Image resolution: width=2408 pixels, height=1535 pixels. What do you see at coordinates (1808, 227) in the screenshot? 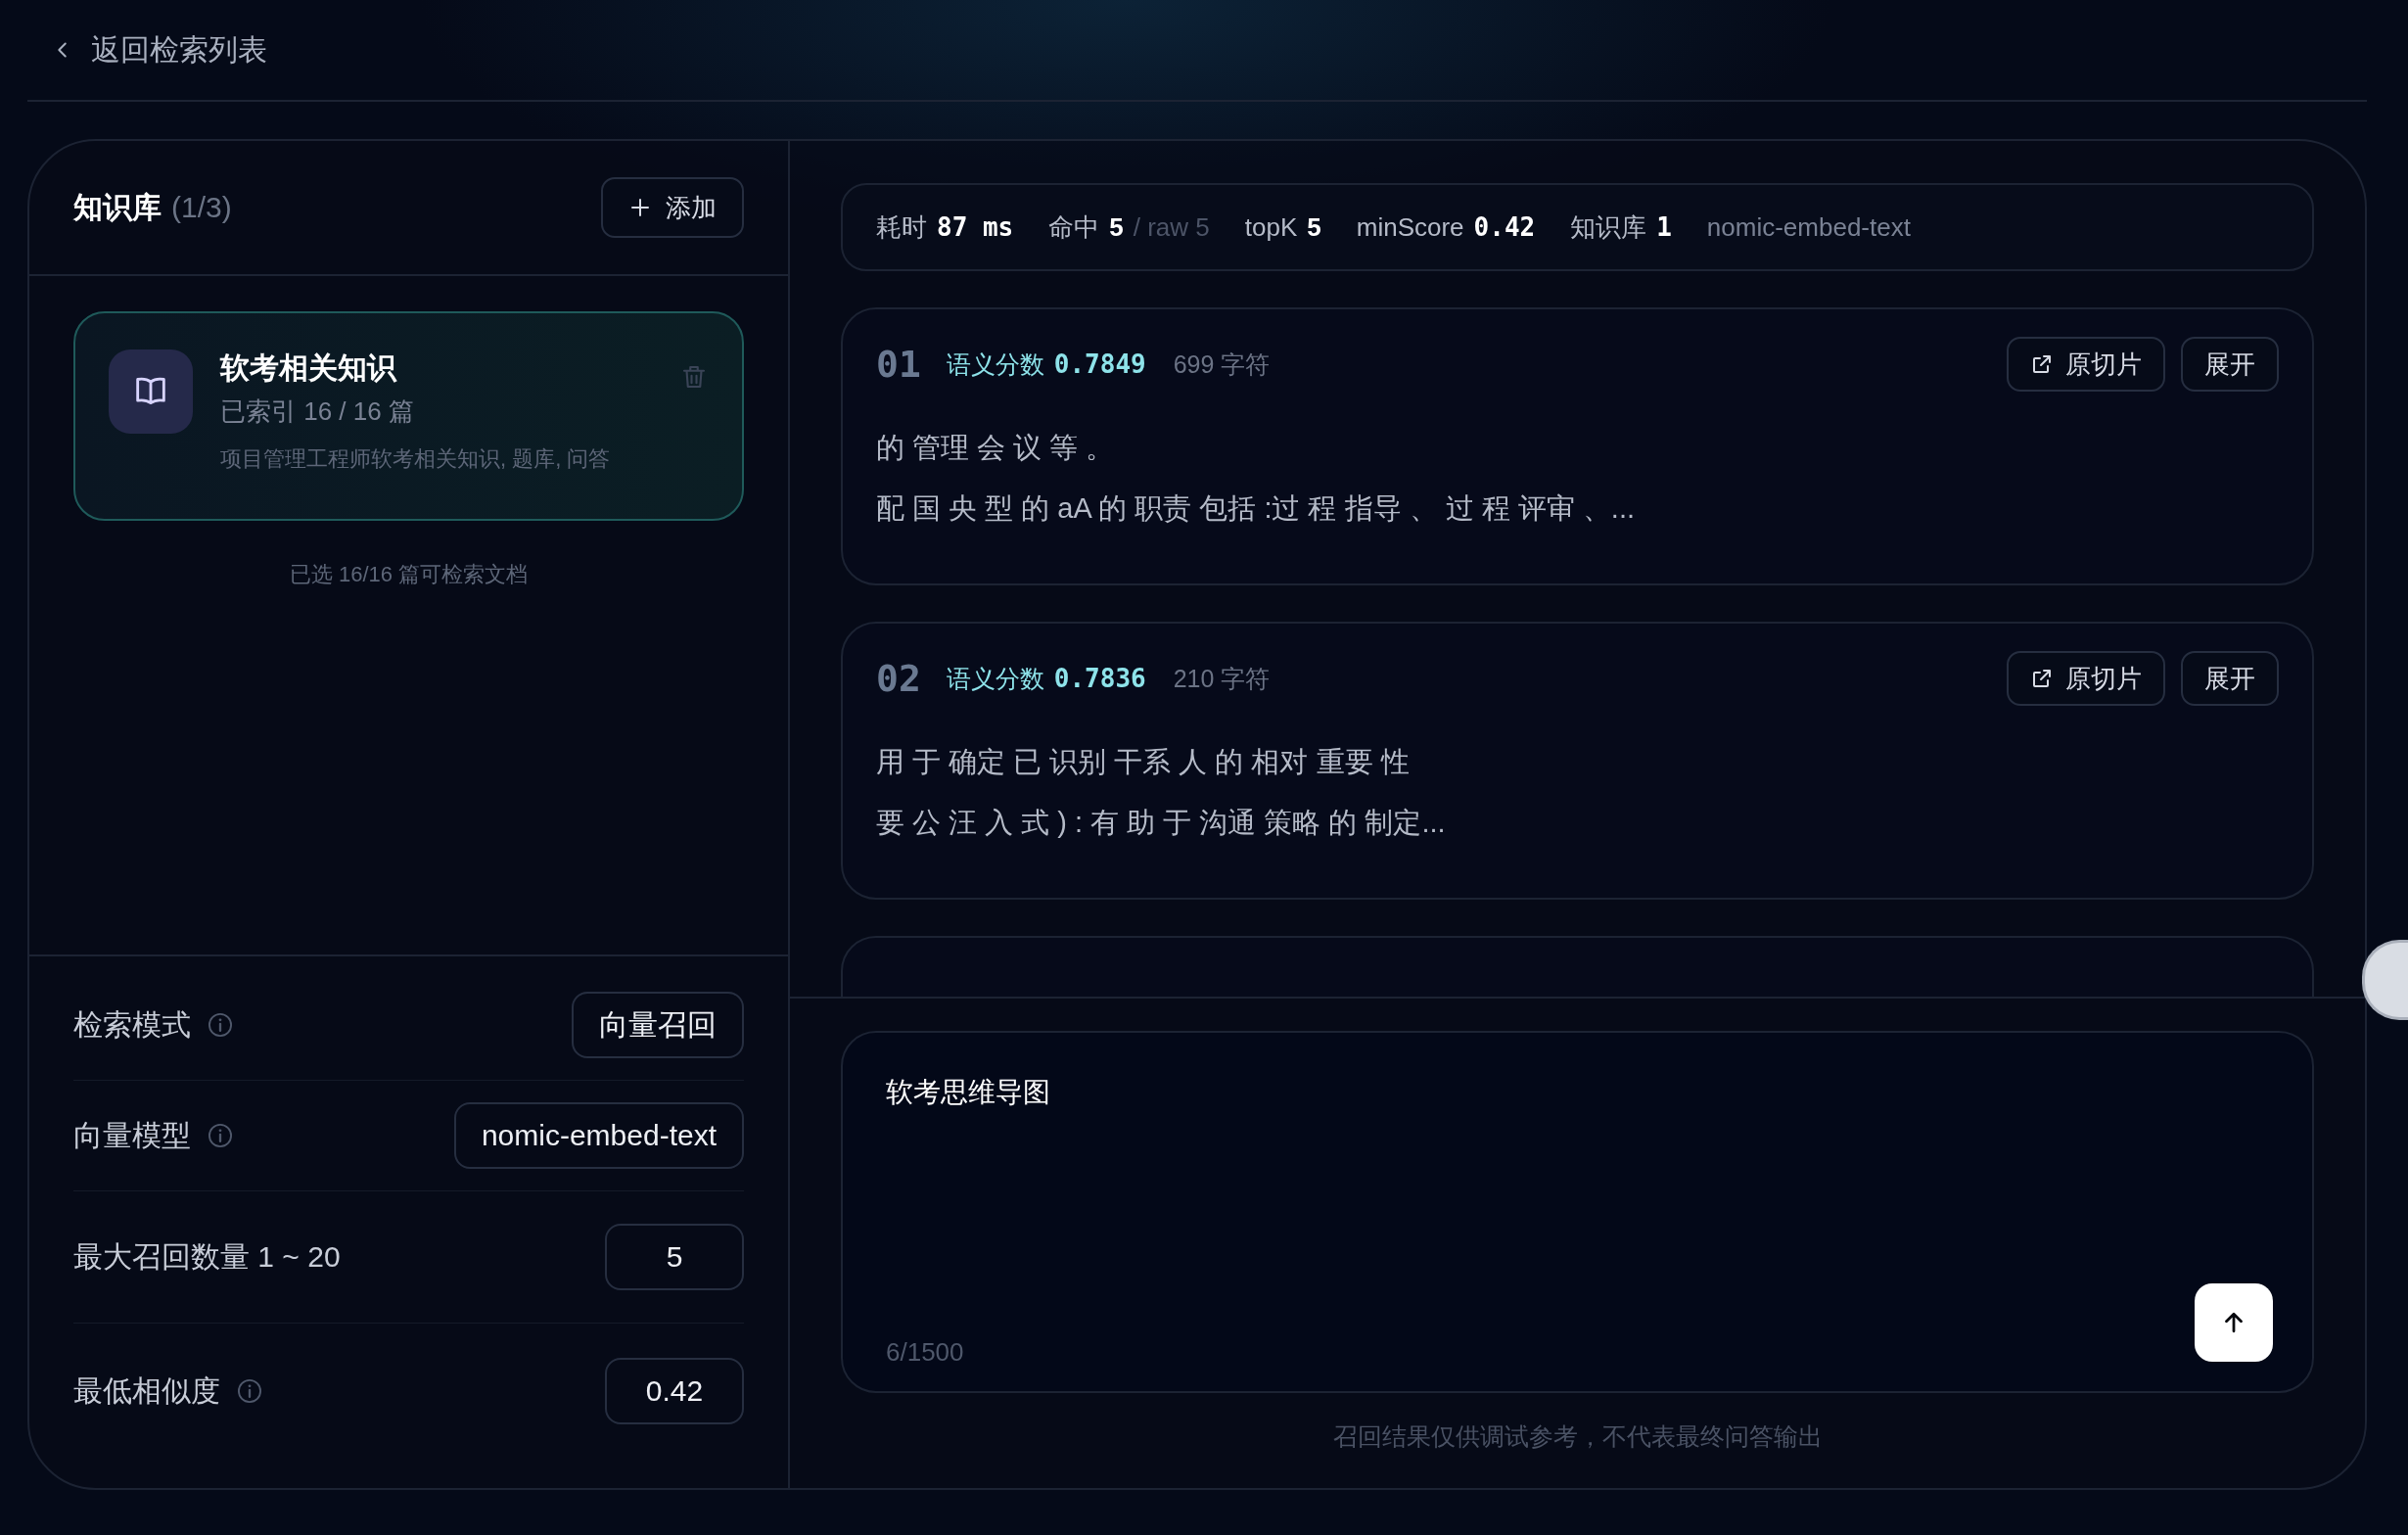
I see `stat-label: nomic-embed-text` at bounding box center [1808, 227].